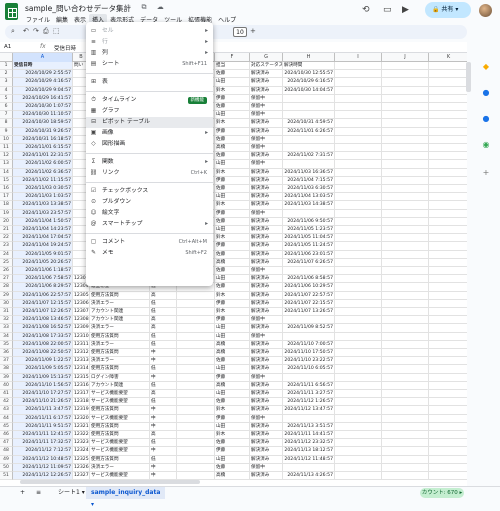 Image resolution: width=500 pixels, height=511 pixels. I want to click on table-cell: 2024/11/04 1:50:57, so click(43, 221).